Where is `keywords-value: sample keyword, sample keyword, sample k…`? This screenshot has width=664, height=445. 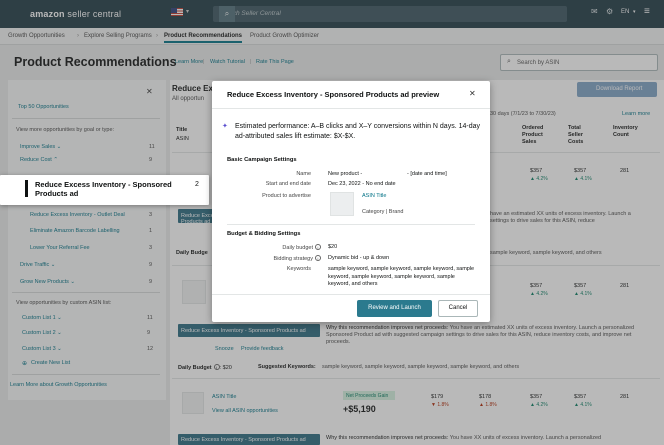 keywords-value: sample keyword, sample keyword, sample k… is located at coordinates (401, 276).